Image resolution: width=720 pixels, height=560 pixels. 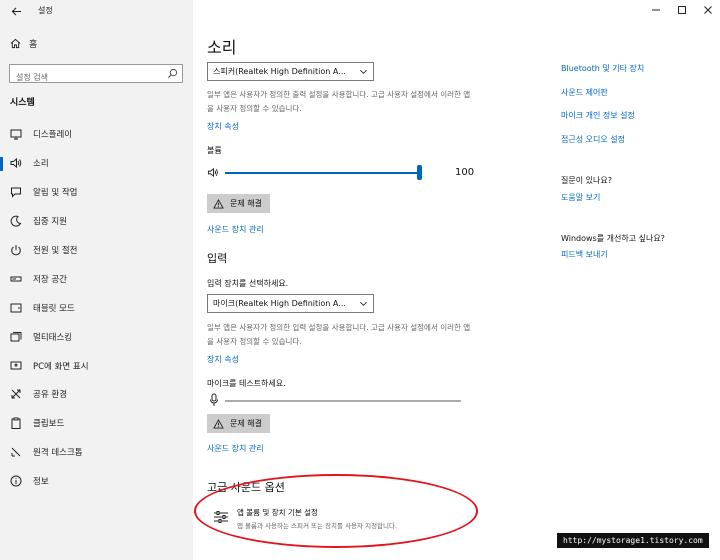 What do you see at coordinates (96, 365) in the screenshot?
I see `sidebar-item-project: PC에 화면 표시` at bounding box center [96, 365].